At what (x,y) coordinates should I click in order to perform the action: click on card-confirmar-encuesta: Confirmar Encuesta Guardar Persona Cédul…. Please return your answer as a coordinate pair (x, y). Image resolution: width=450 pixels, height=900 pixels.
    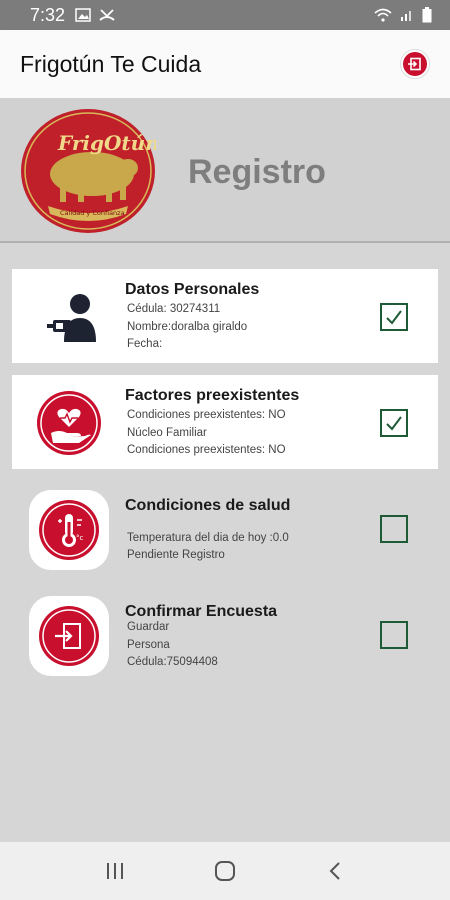
    Looking at the image, I should click on (225, 638).